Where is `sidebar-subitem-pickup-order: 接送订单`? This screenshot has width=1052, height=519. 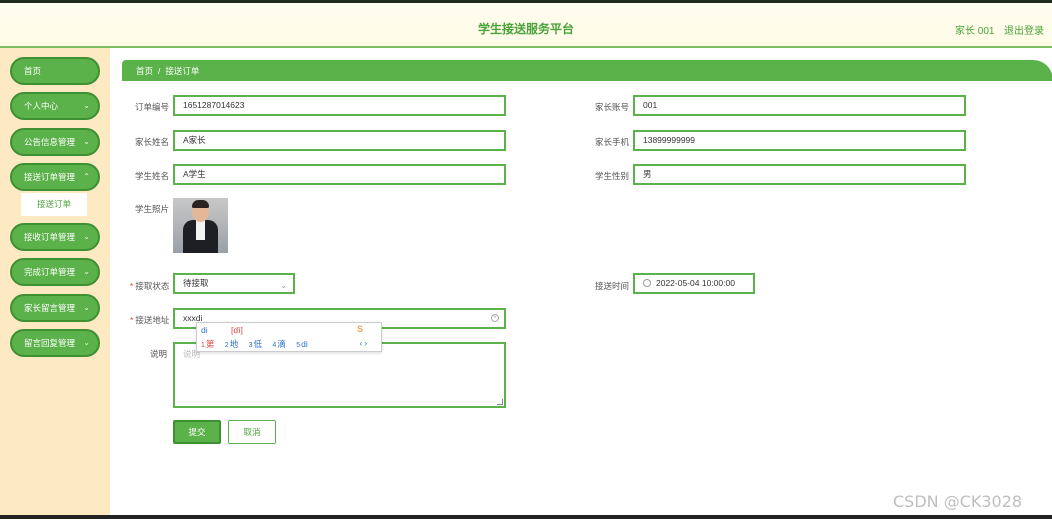 sidebar-subitem-pickup-order: 接送订单 is located at coordinates (54, 204).